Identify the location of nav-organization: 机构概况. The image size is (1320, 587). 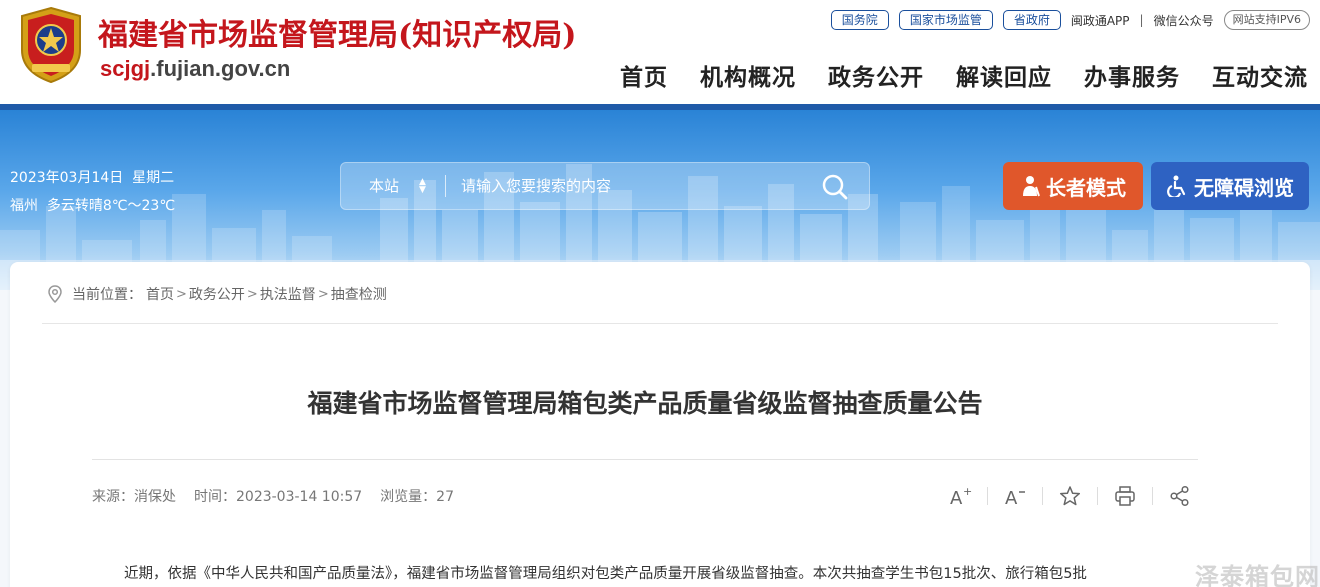
(748, 75).